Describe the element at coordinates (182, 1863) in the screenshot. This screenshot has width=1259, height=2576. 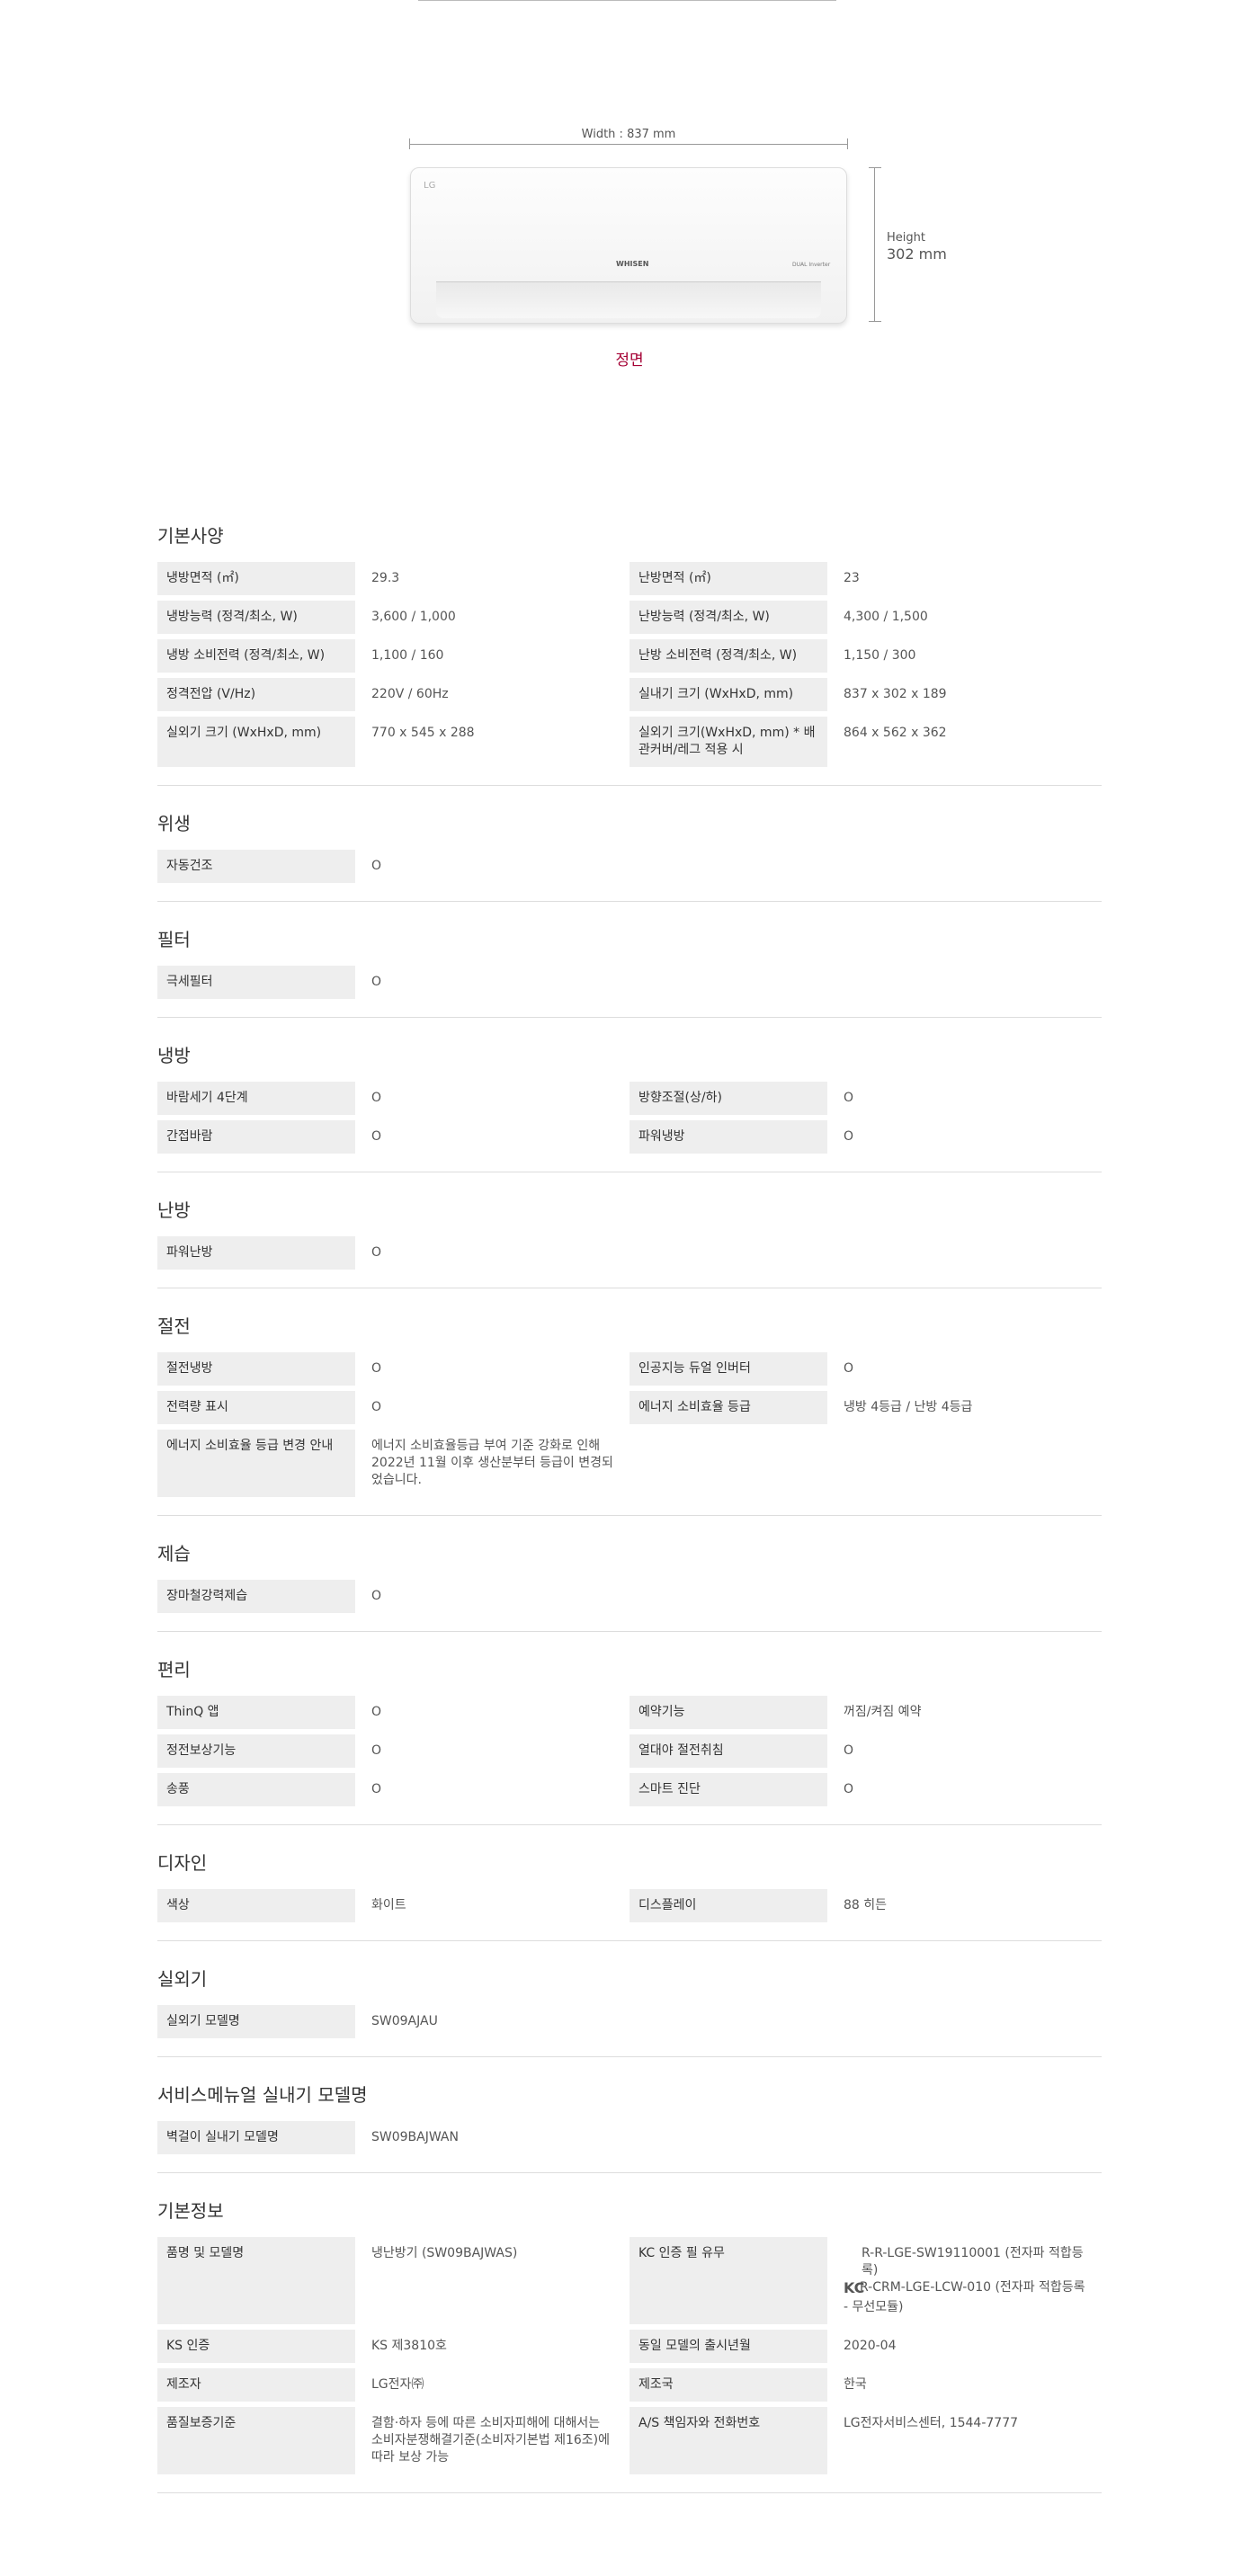
I see `section-title: 디자인` at that location.